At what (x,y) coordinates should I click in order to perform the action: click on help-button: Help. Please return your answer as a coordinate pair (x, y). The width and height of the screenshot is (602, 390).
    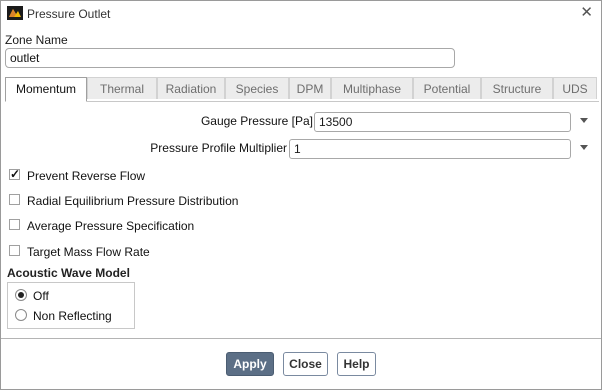
    Looking at the image, I should click on (356, 364).